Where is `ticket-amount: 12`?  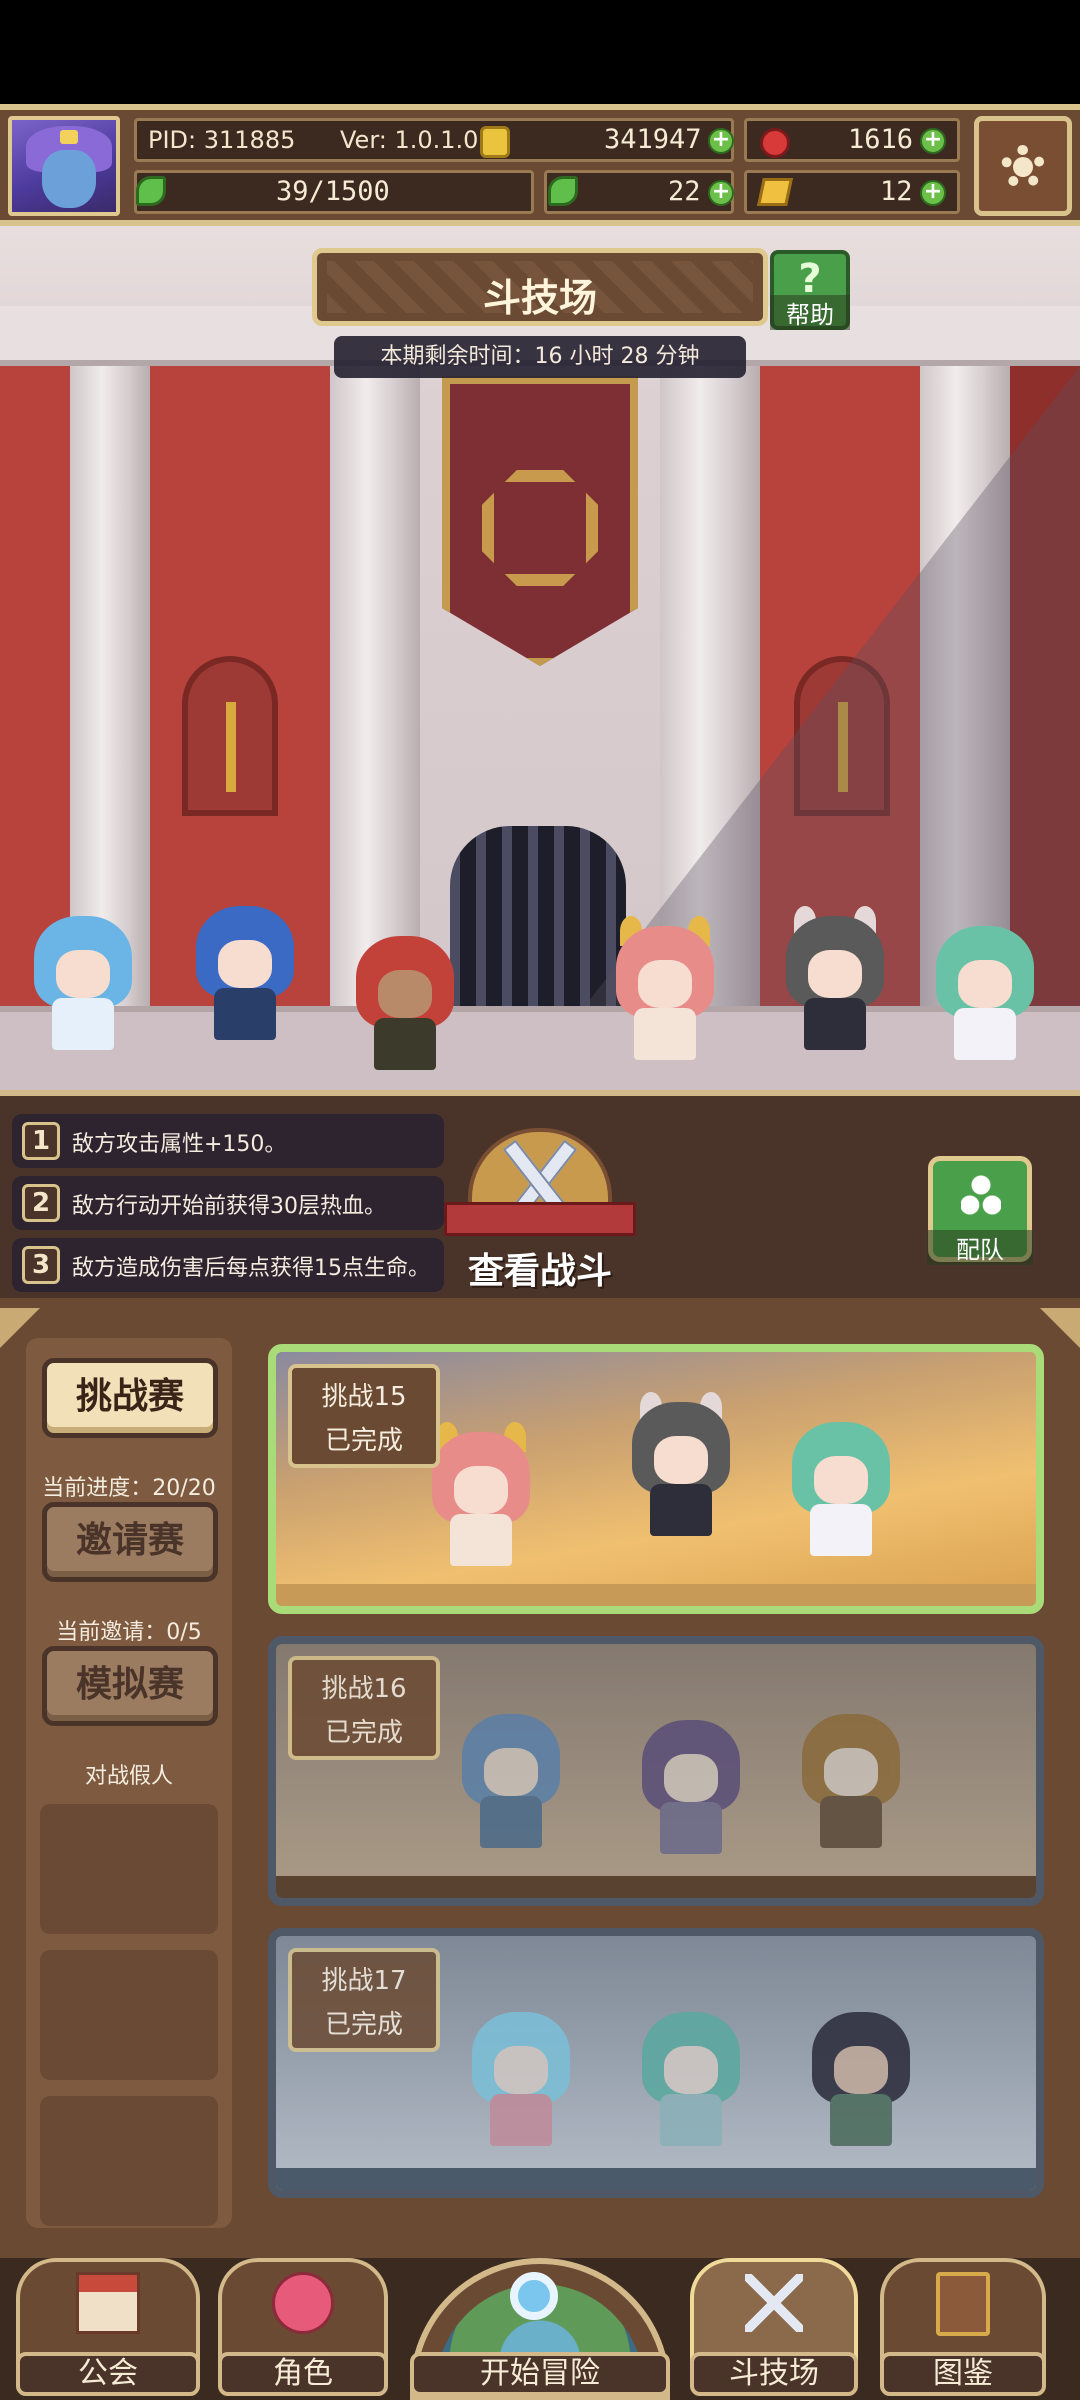 ticket-amount: 12 is located at coordinates (896, 191).